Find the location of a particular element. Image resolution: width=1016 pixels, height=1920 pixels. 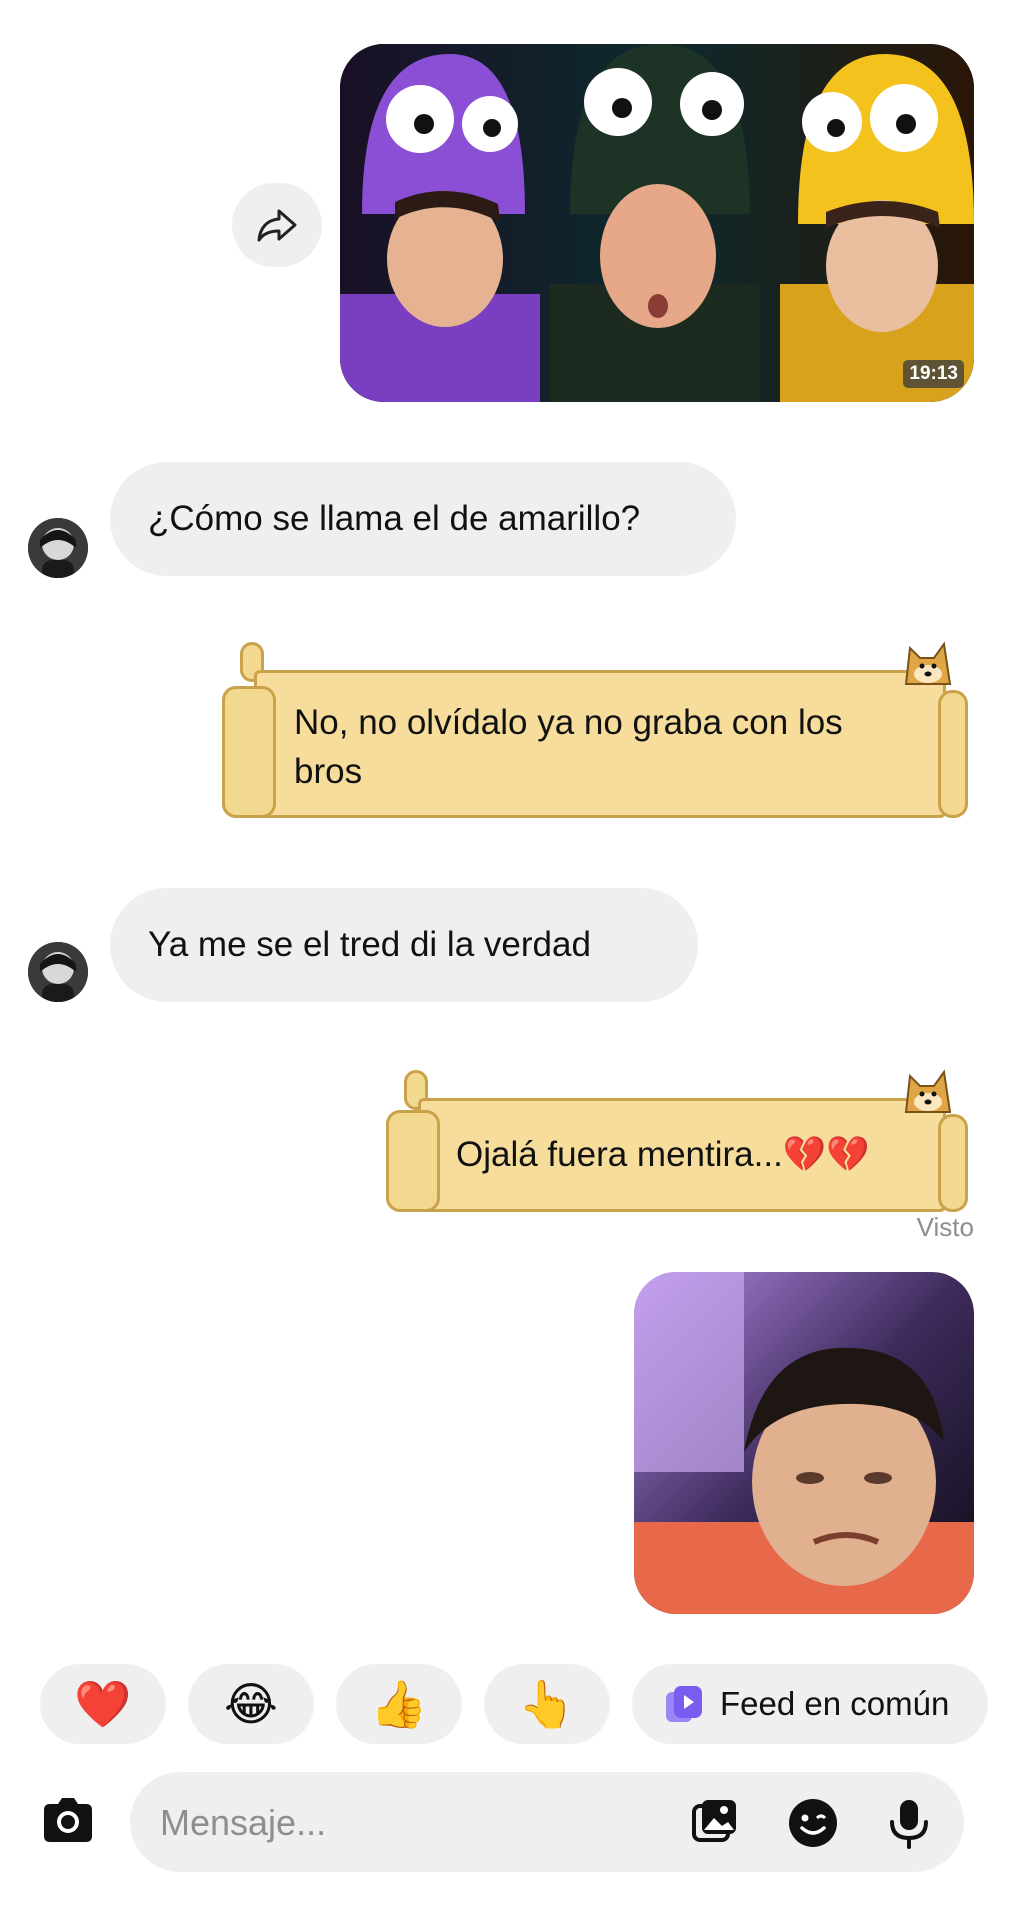

message-text: Ya me se el tred di la verdad is located at coordinates (369, 944).